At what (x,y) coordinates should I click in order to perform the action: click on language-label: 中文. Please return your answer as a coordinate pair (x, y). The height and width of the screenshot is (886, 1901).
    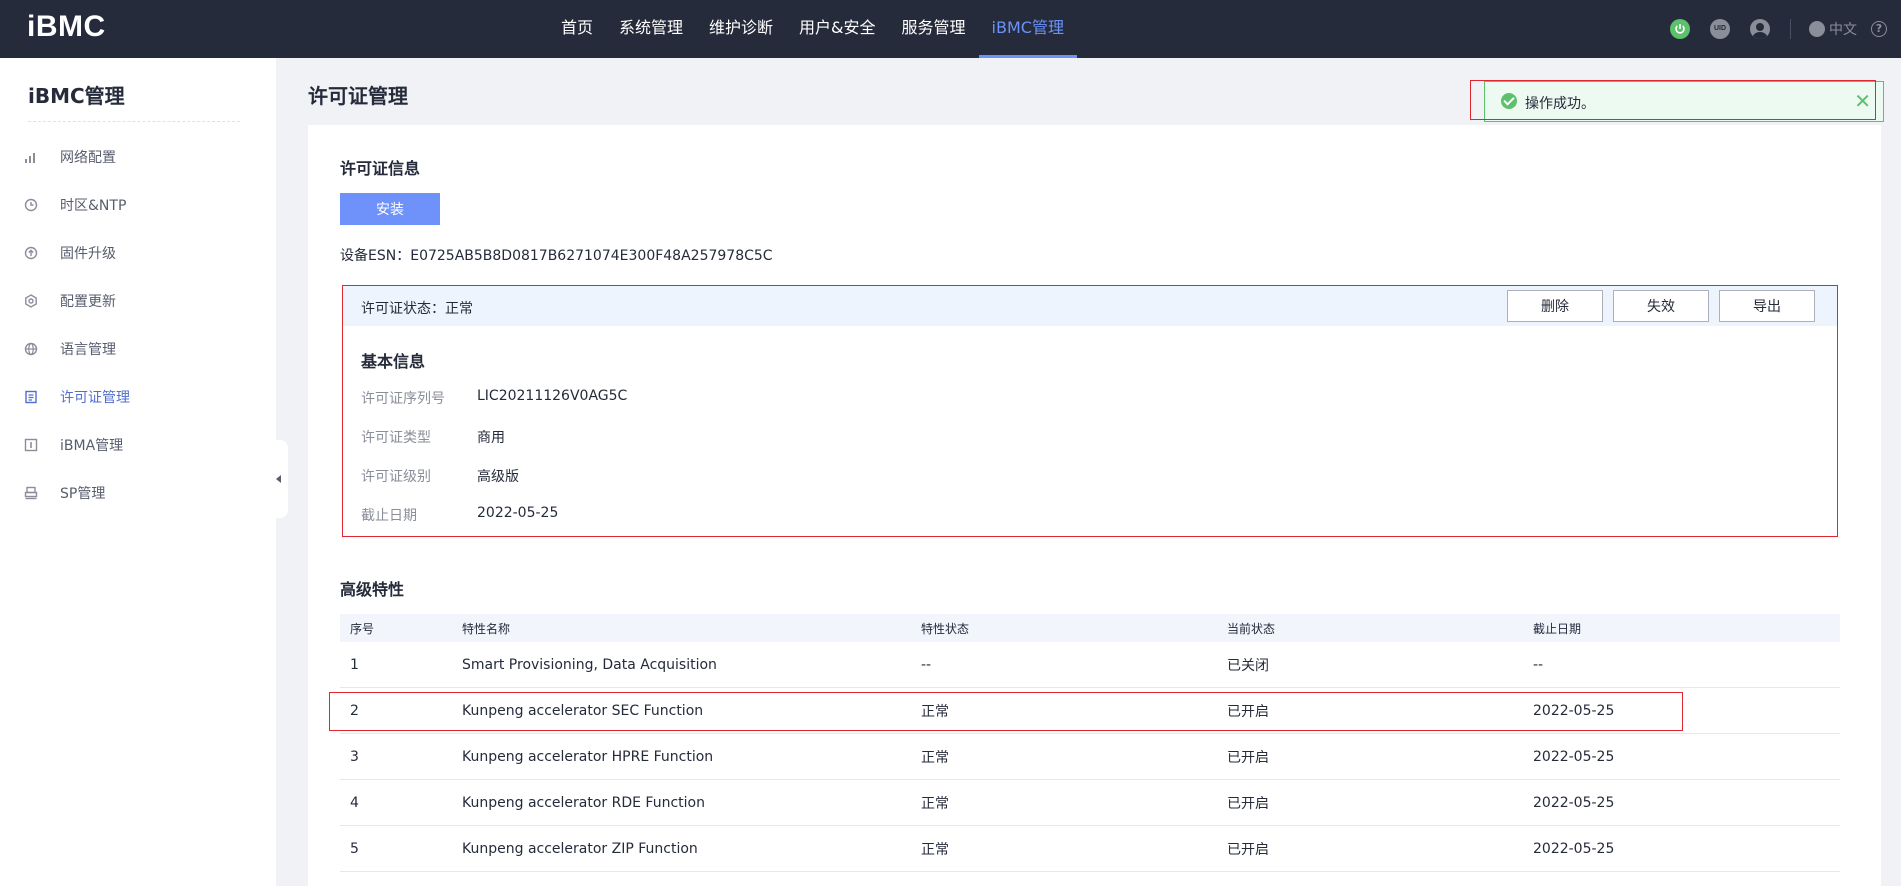
    Looking at the image, I should click on (1843, 30).